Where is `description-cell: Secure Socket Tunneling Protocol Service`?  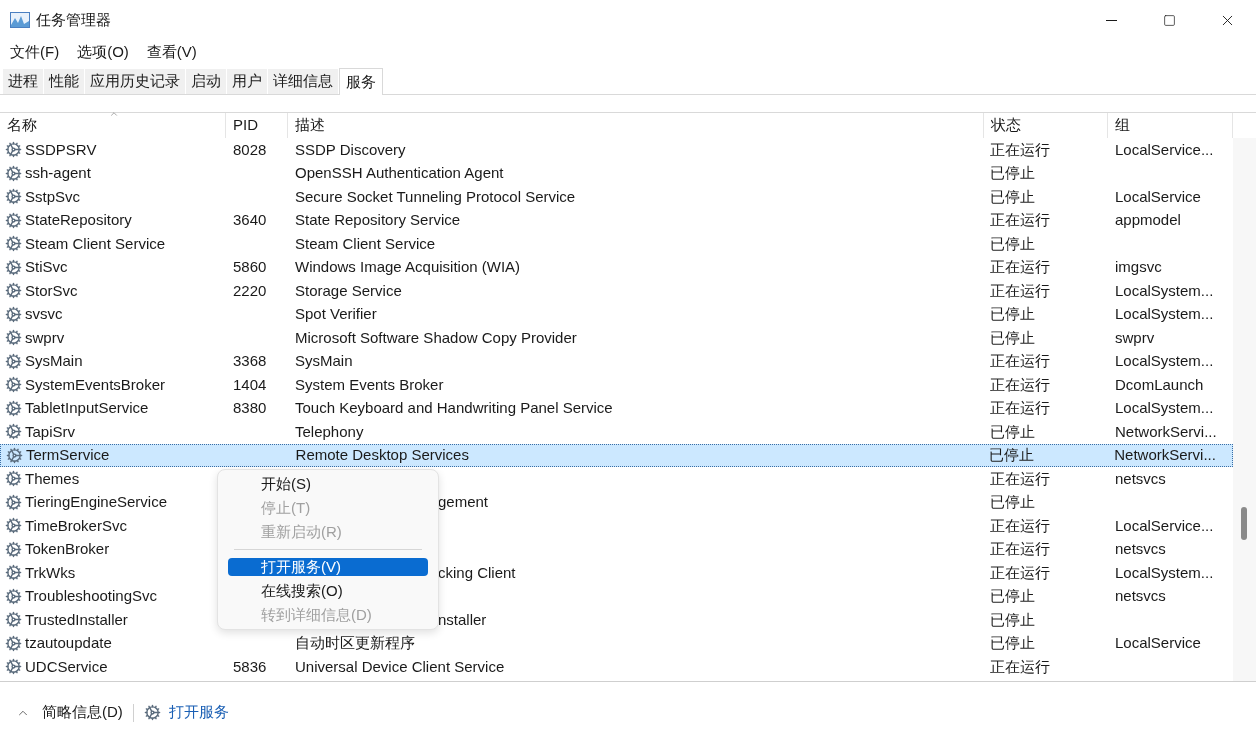 description-cell: Secure Socket Tunneling Protocol Service is located at coordinates (435, 196).